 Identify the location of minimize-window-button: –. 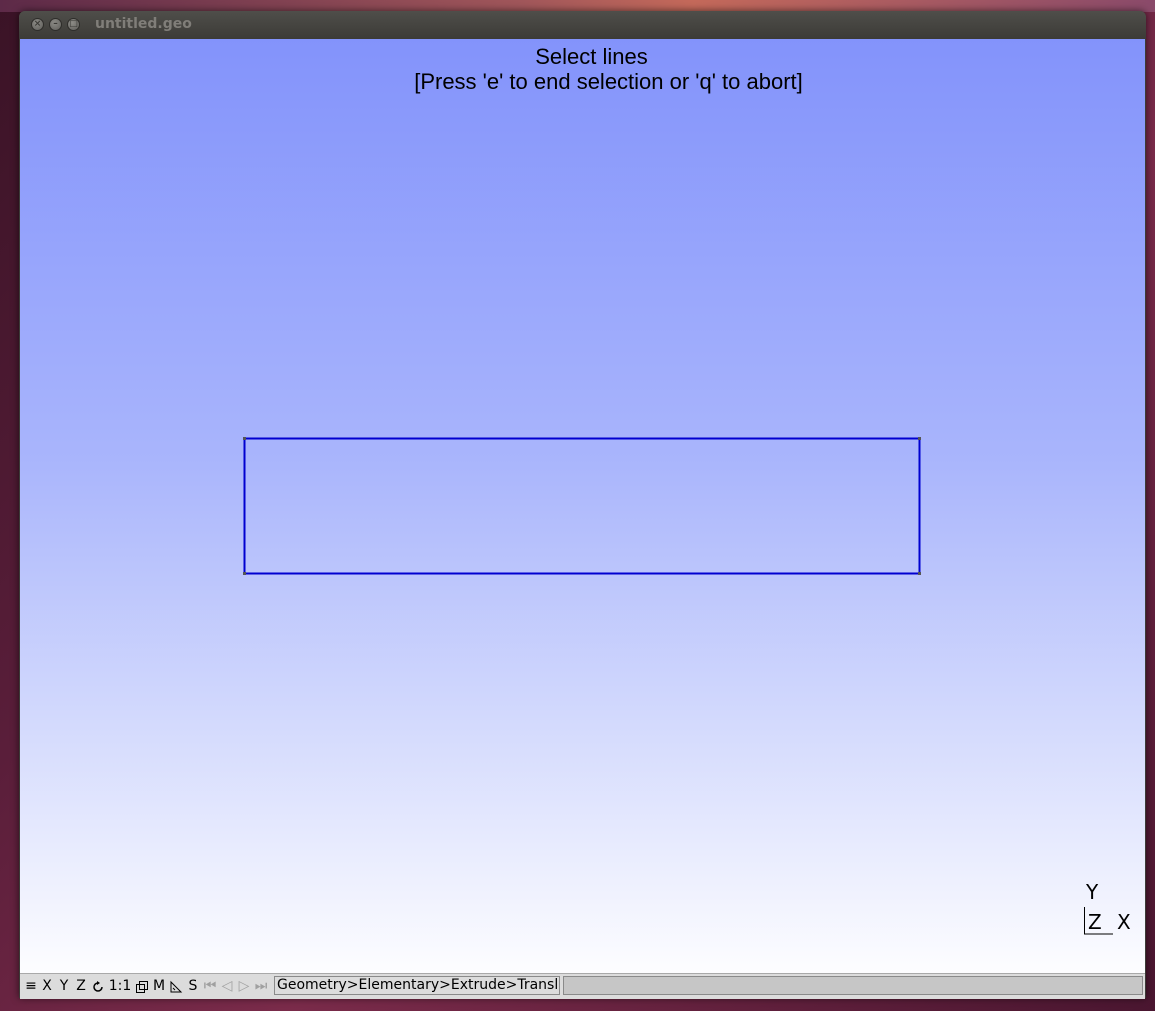
(55, 24).